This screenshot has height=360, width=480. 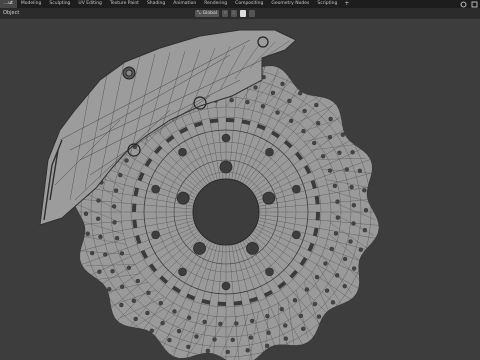 What do you see at coordinates (209, 13) in the screenshot?
I see `transform-orientation-label: Global` at bounding box center [209, 13].